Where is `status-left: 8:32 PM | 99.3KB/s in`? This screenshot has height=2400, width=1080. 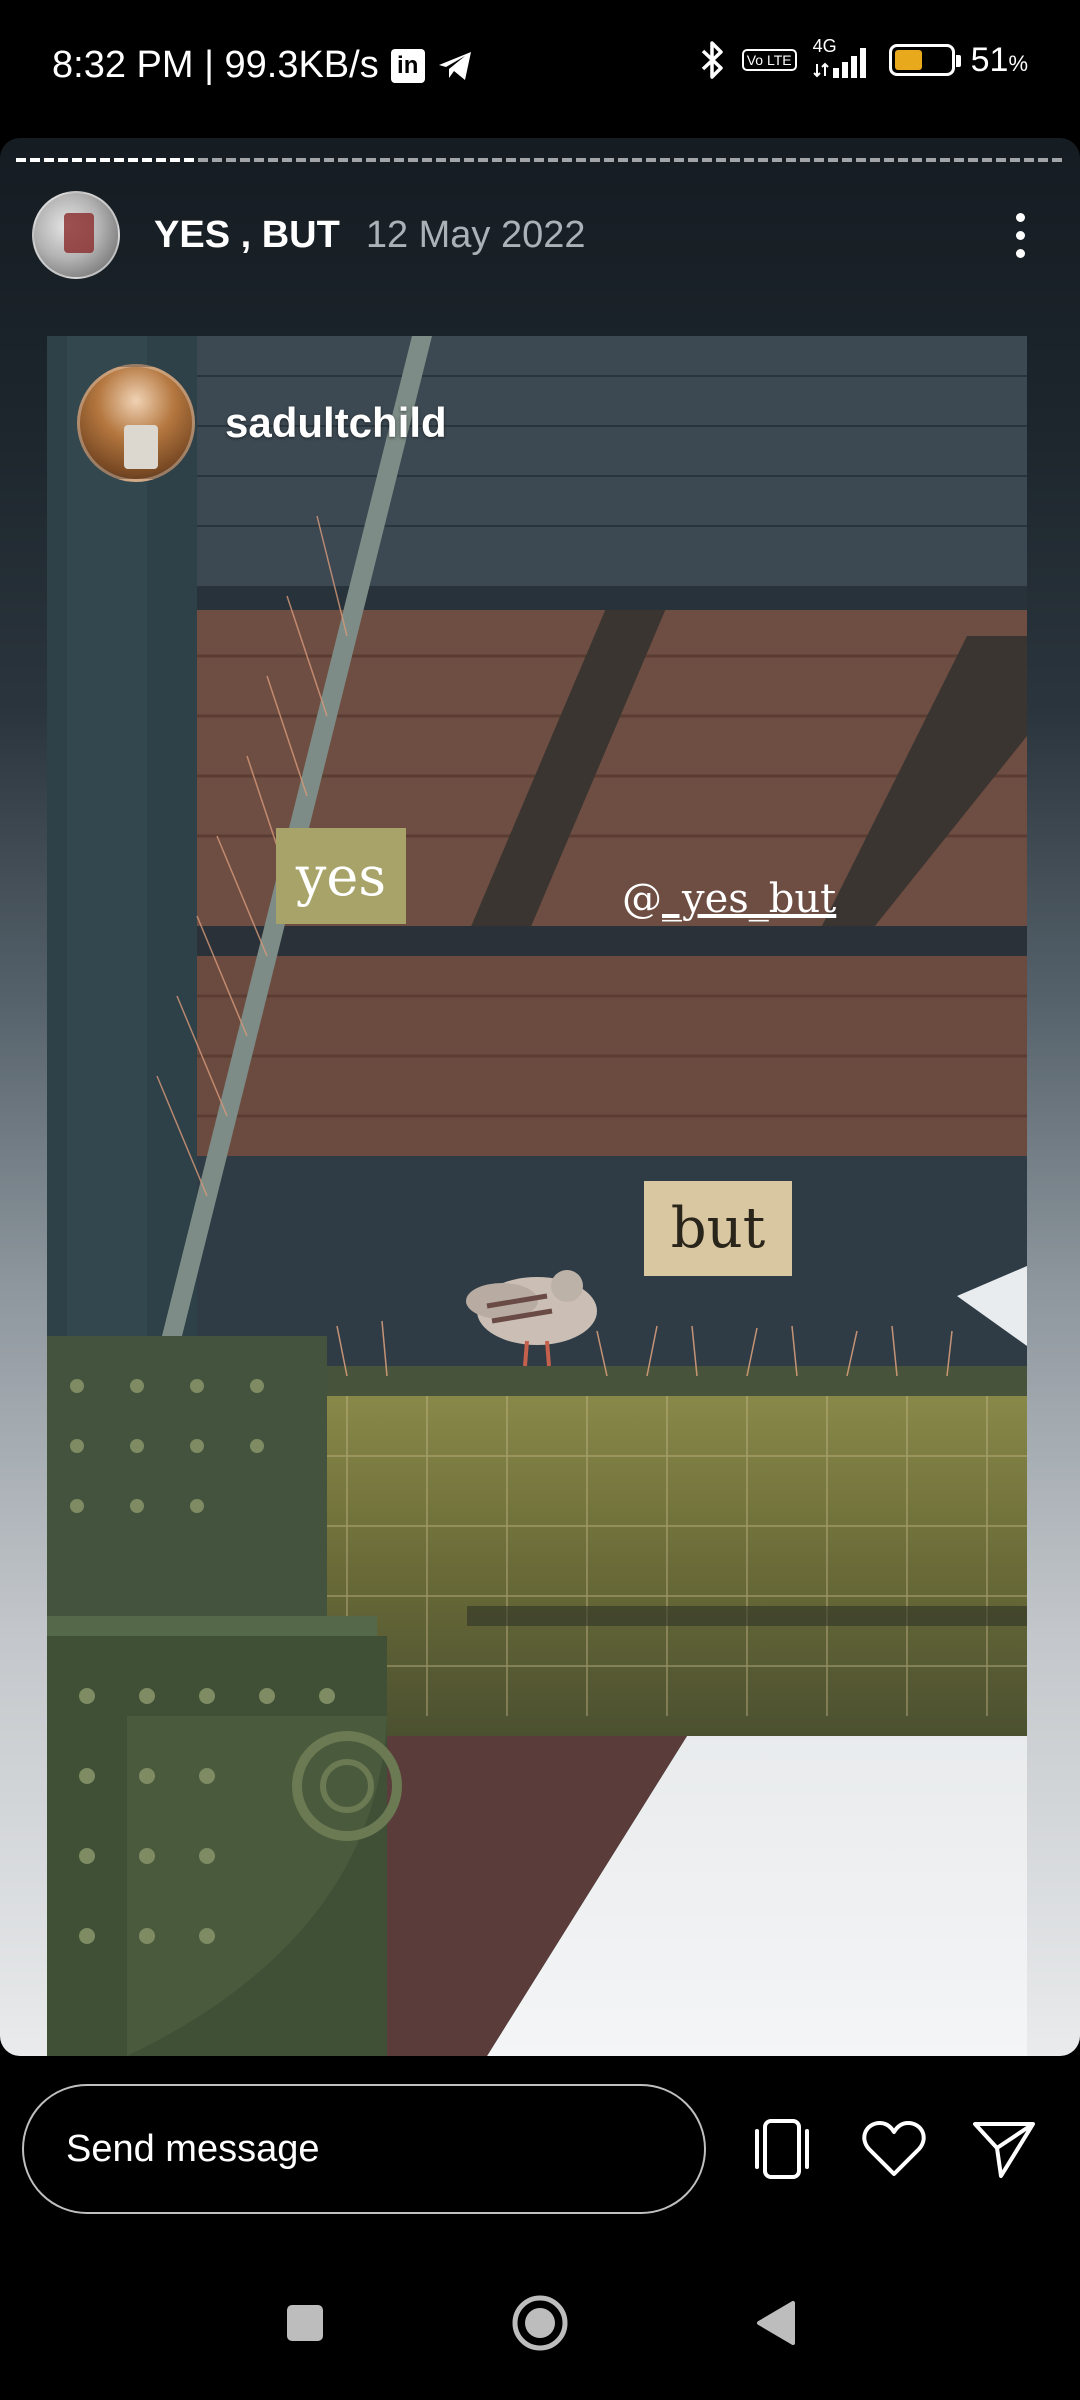
status-left: 8:32 PM | 99.3KB/s in is located at coordinates (262, 65).